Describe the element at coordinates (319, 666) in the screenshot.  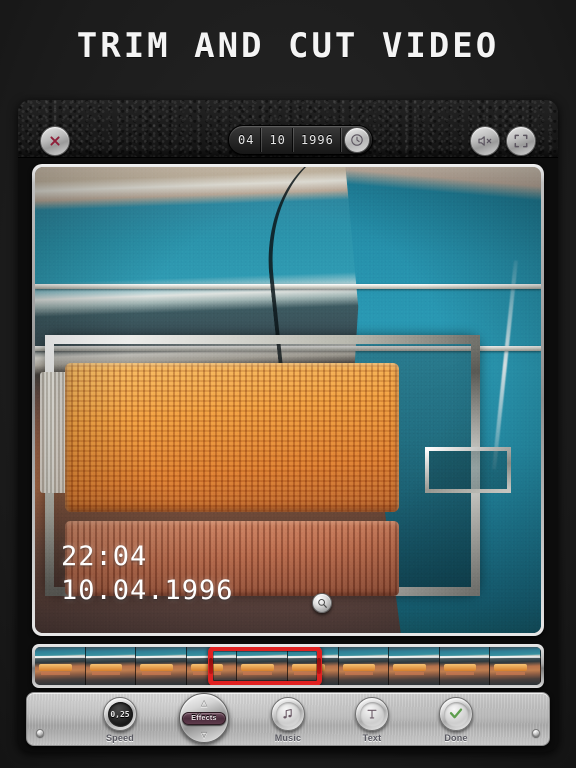
I see `trim-handle-right` at that location.